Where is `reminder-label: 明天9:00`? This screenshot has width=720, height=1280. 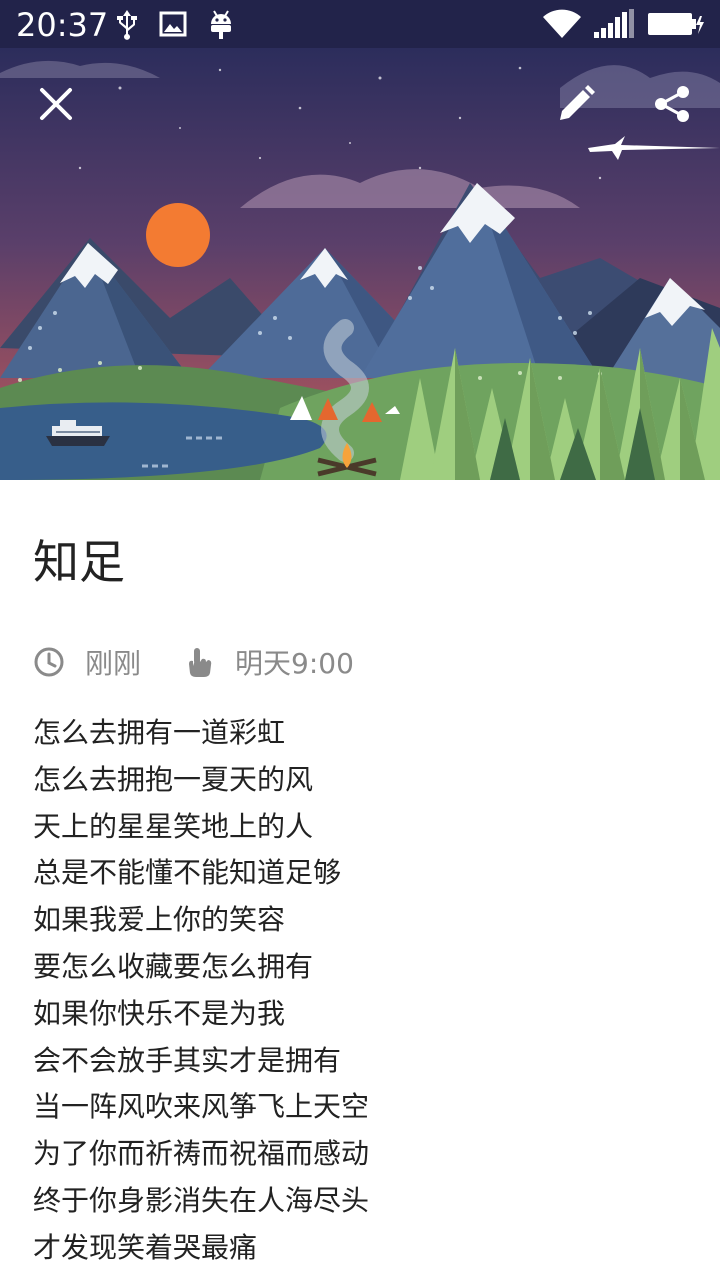 reminder-label: 明天9:00 is located at coordinates (294, 663).